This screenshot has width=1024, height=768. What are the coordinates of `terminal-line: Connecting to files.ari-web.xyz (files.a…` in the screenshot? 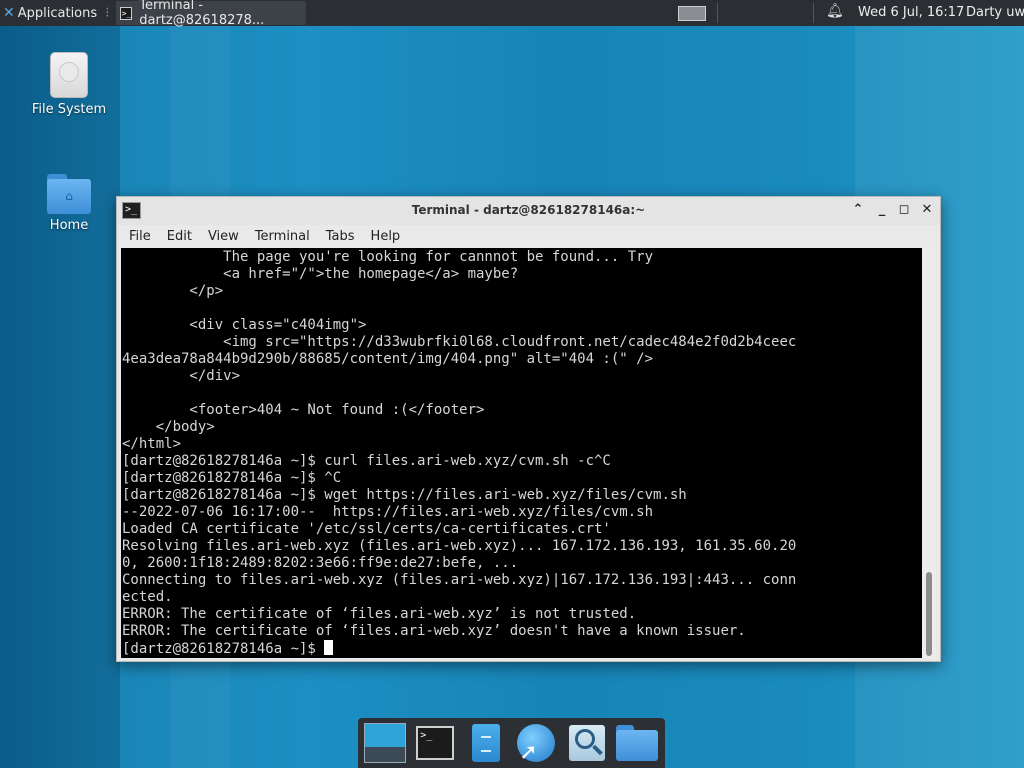 It's located at (459, 580).